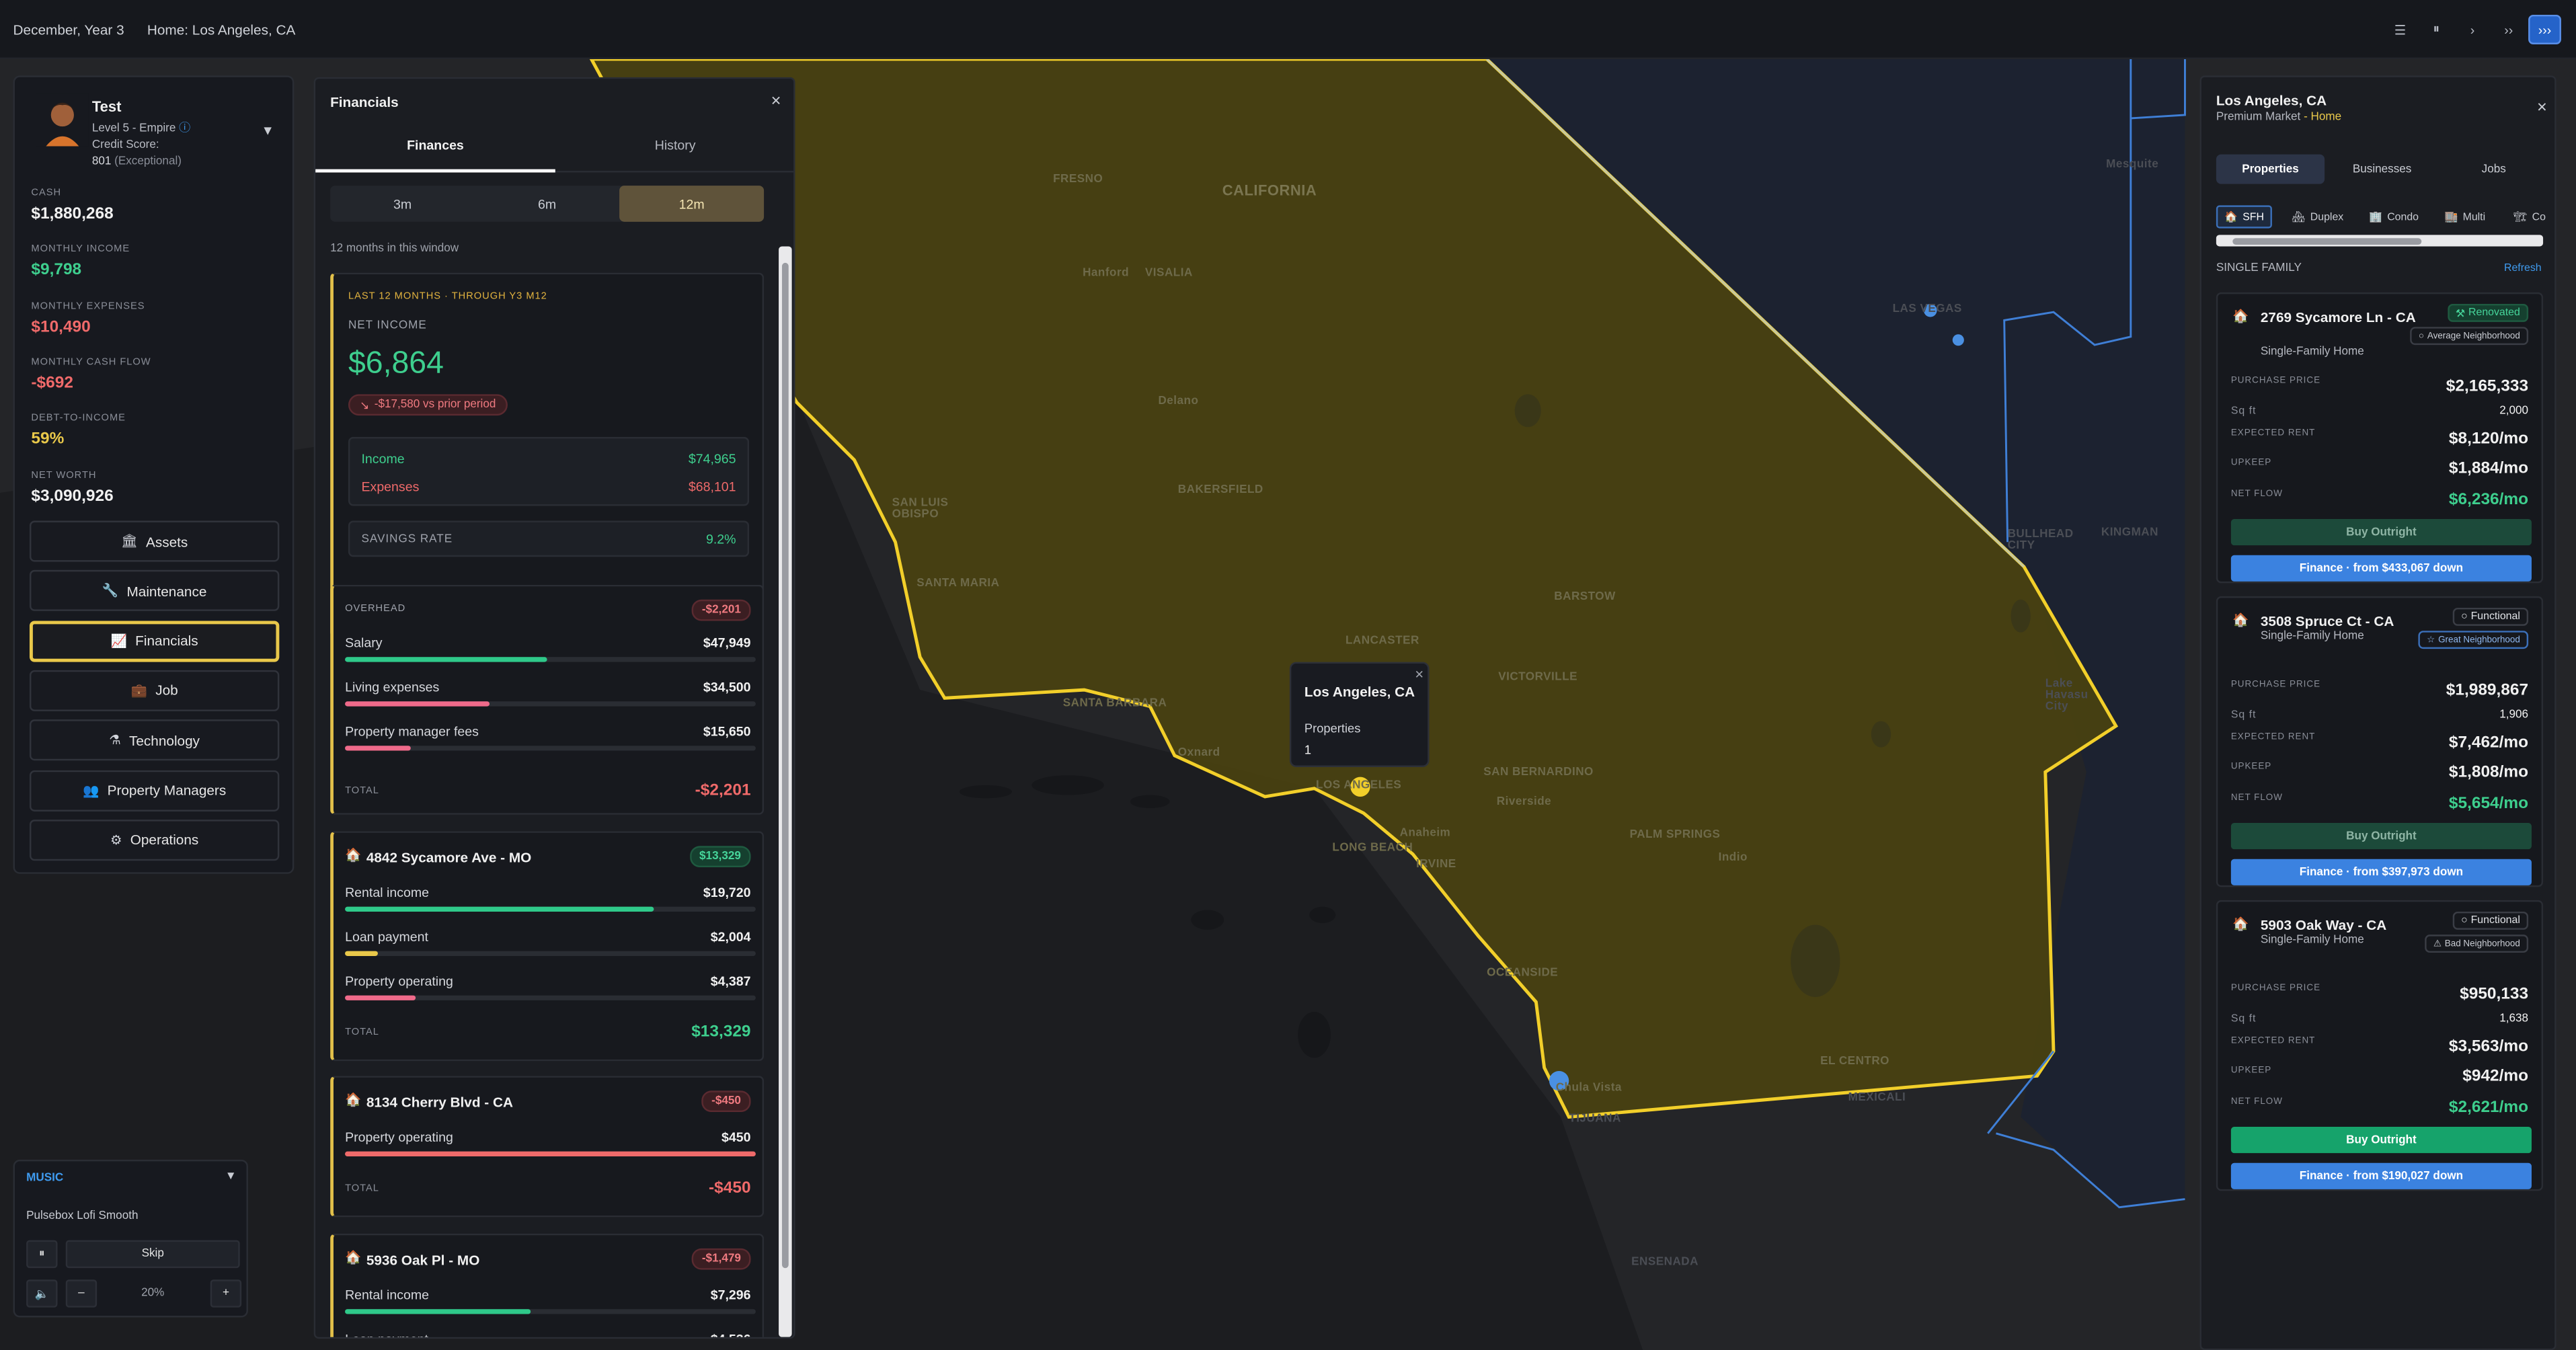 This screenshot has height=1350, width=2576. Describe the element at coordinates (2244, 1019) in the screenshot. I see `listing-field-label: Sq ft` at that location.